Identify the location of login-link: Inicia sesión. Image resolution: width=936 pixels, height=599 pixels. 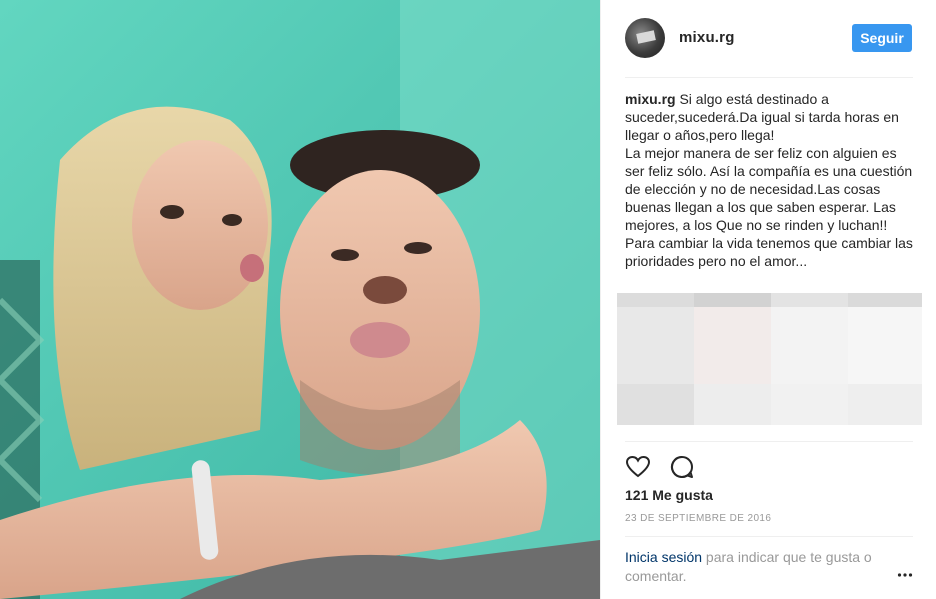
(663, 557).